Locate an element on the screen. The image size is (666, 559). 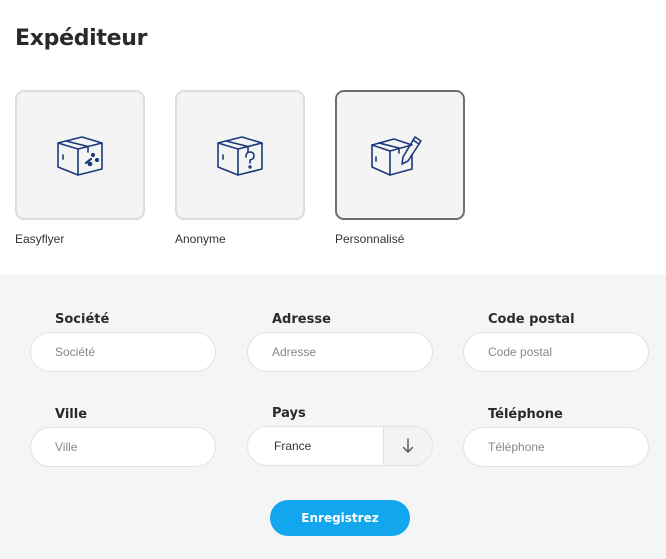
sender-option-easyflyer: Easyflyer is located at coordinates (80, 168).